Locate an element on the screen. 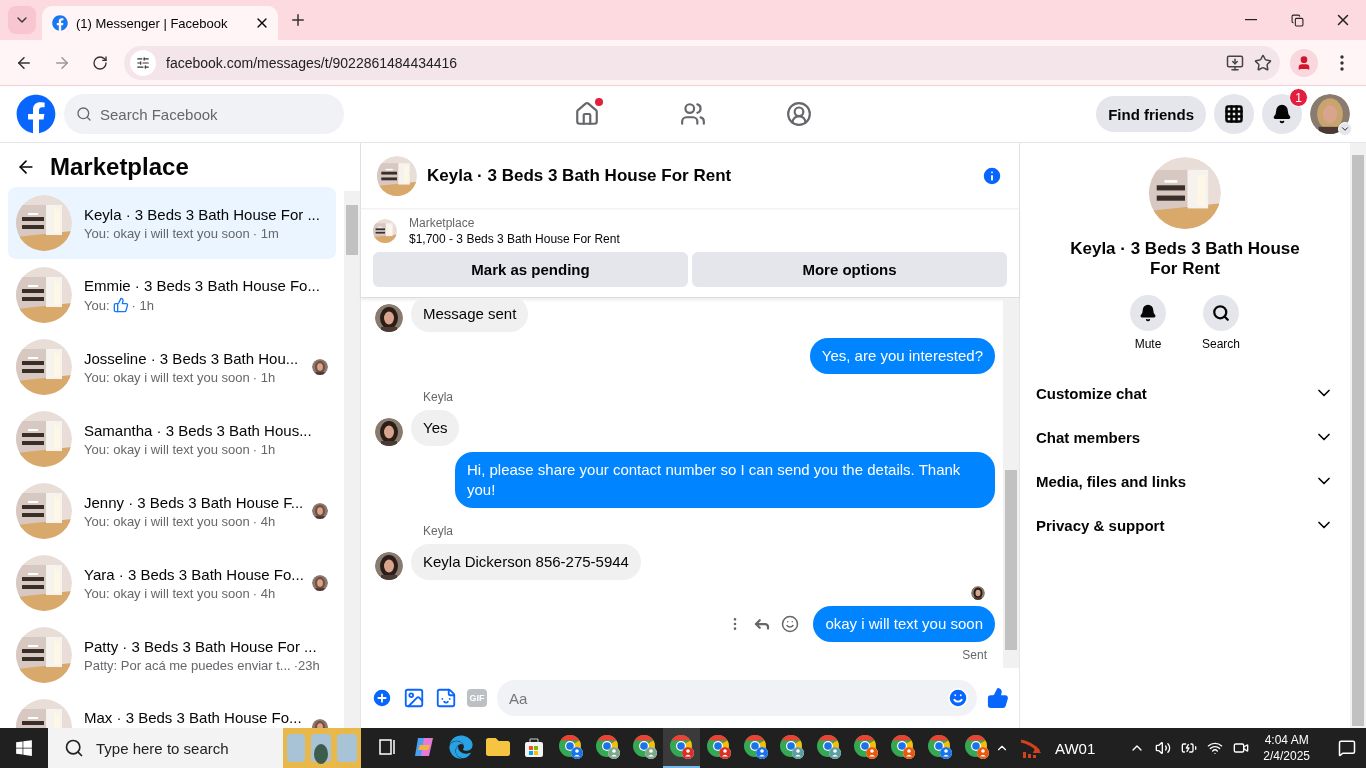 The image size is (1366, 768). react-icon is located at coordinates (790, 624).